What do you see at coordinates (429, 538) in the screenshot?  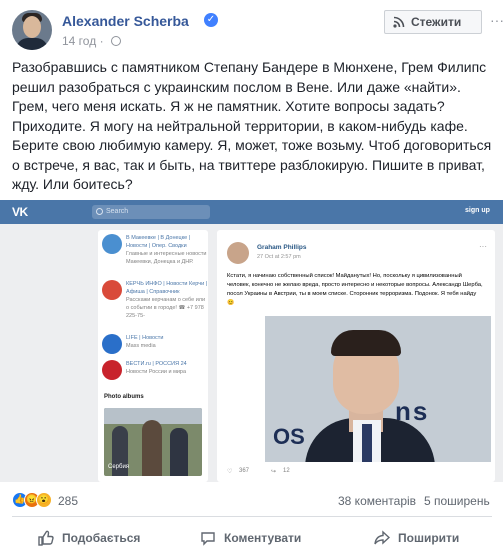 I see `share-label: Поширити` at bounding box center [429, 538].